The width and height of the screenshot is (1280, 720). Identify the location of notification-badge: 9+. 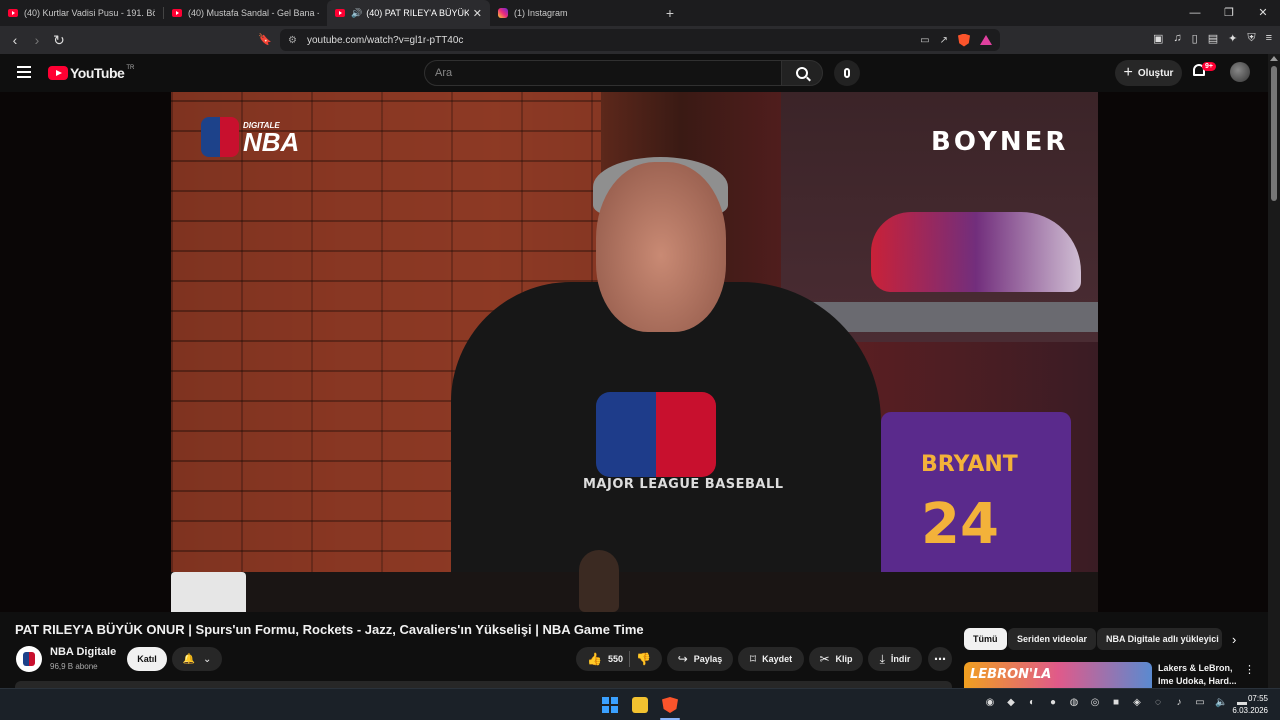
(1209, 66).